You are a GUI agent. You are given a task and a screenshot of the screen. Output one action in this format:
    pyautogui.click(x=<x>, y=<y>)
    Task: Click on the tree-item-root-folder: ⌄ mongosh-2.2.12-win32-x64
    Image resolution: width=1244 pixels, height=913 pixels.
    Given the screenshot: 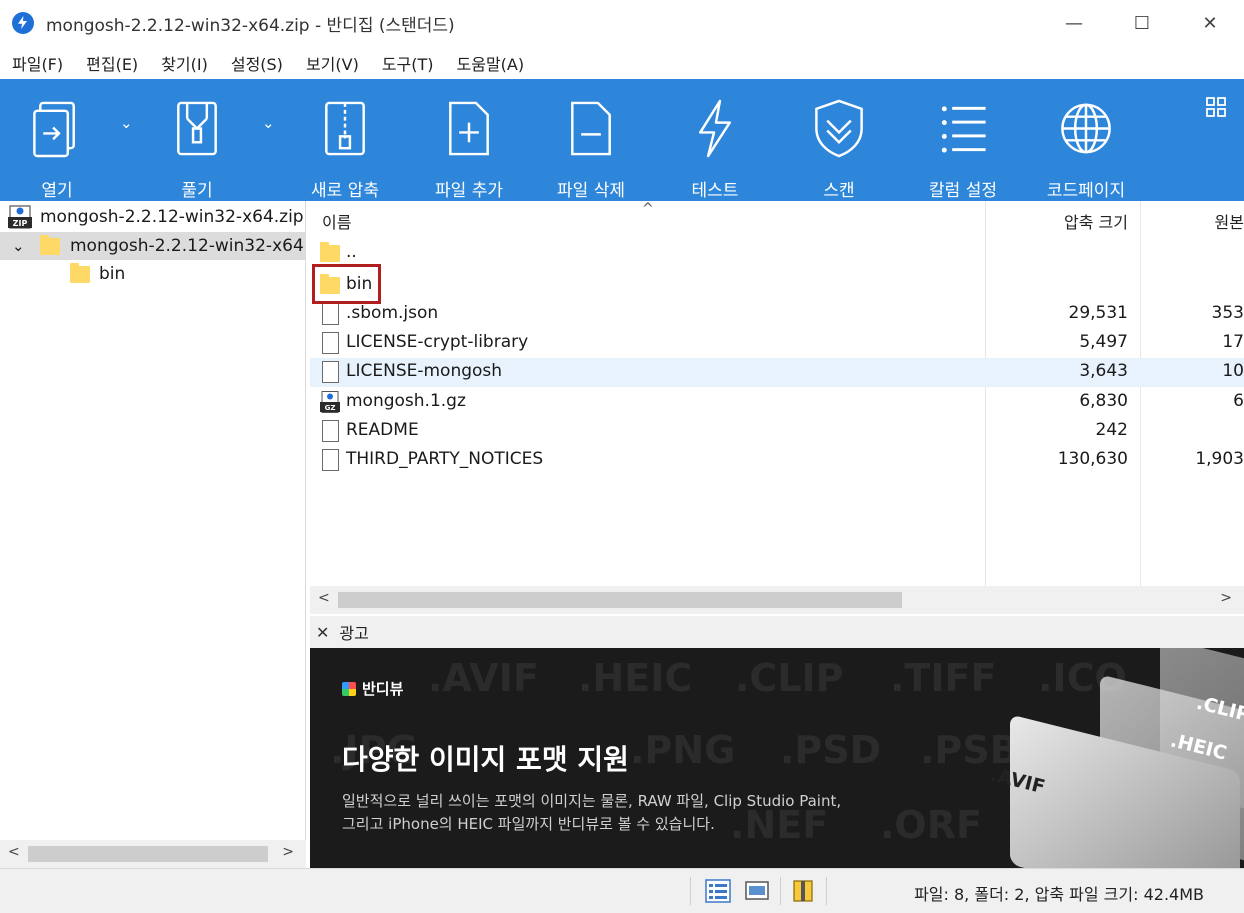 What is the action you would take?
    pyautogui.click(x=153, y=246)
    